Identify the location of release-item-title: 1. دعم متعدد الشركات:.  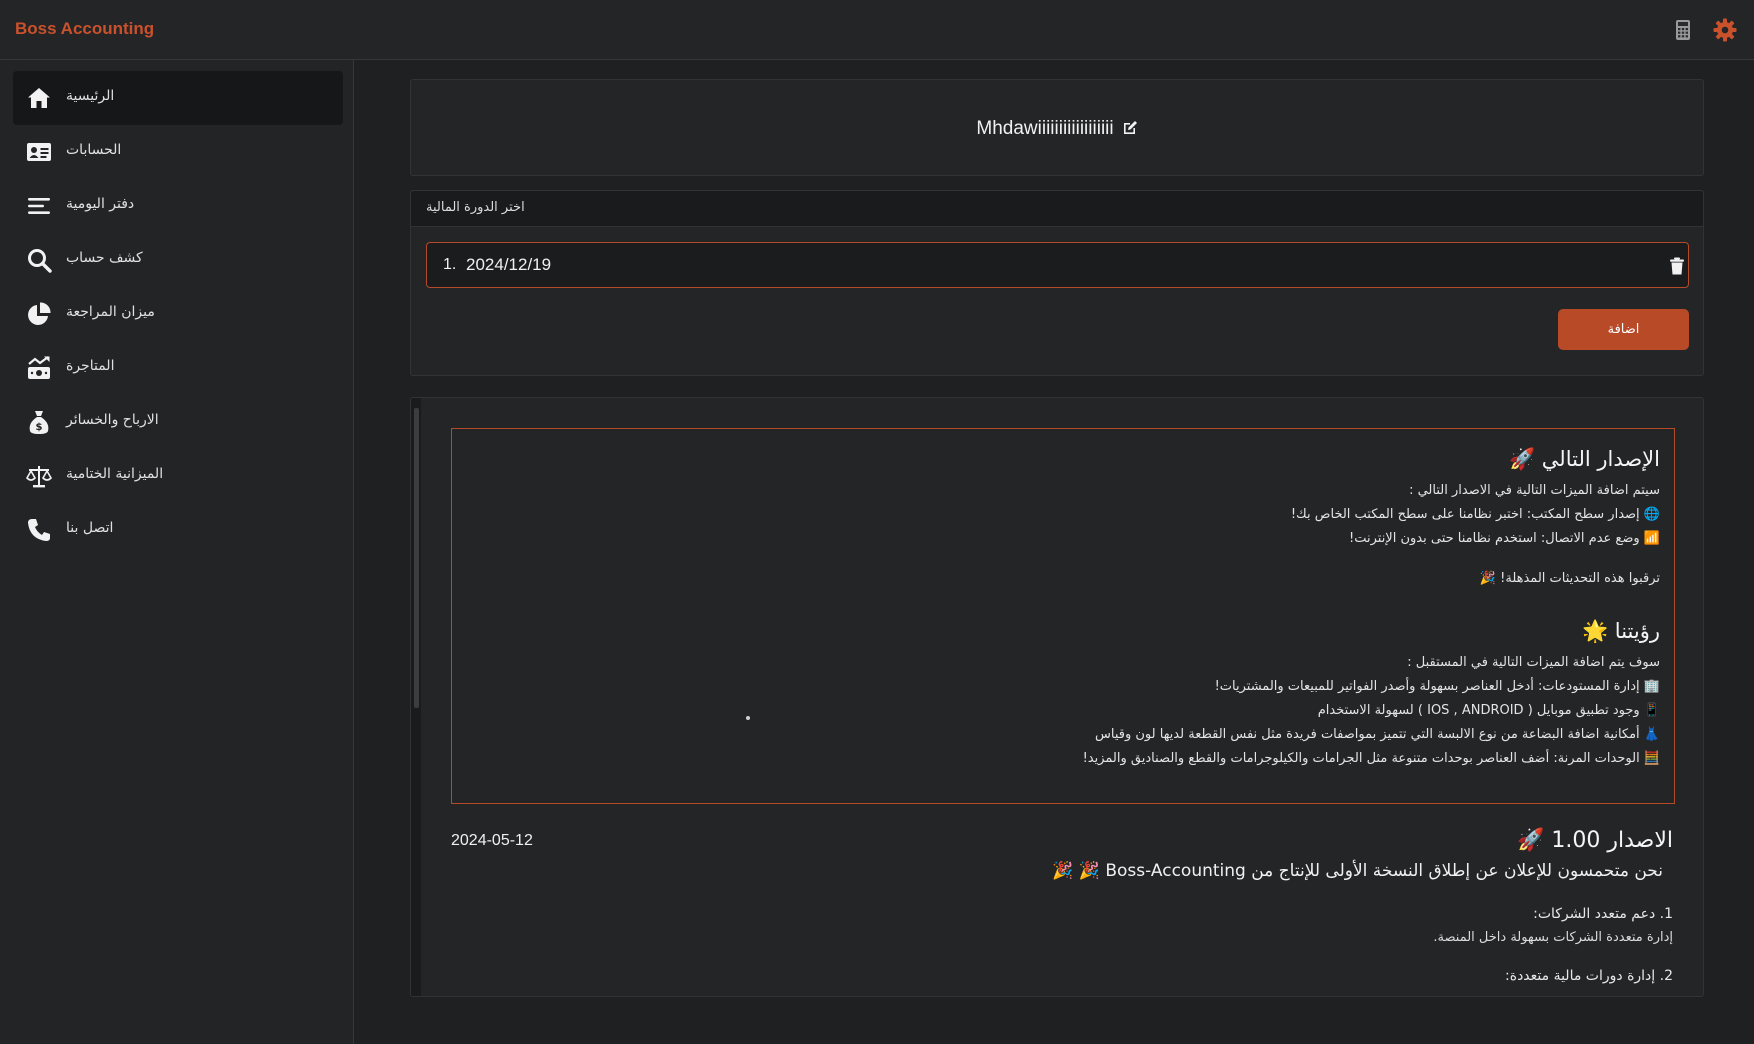
(1603, 914).